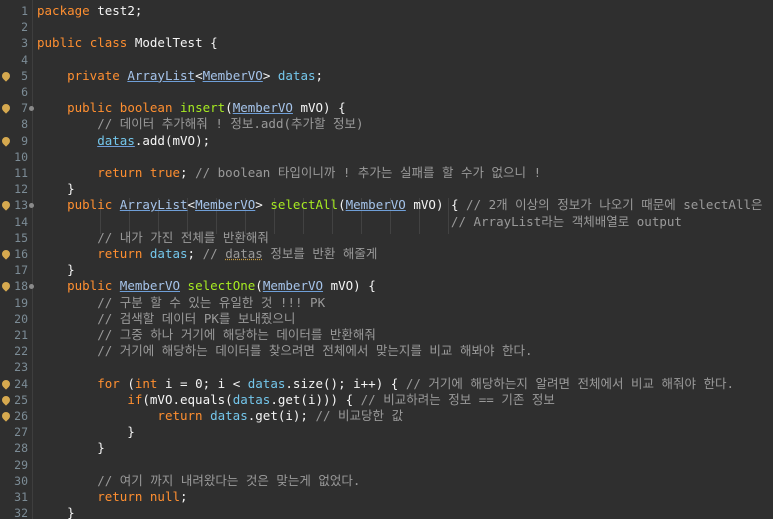  What do you see at coordinates (566, 221) in the screenshot?
I see `code-token: // ArrayList라는 객체배열로 output` at bounding box center [566, 221].